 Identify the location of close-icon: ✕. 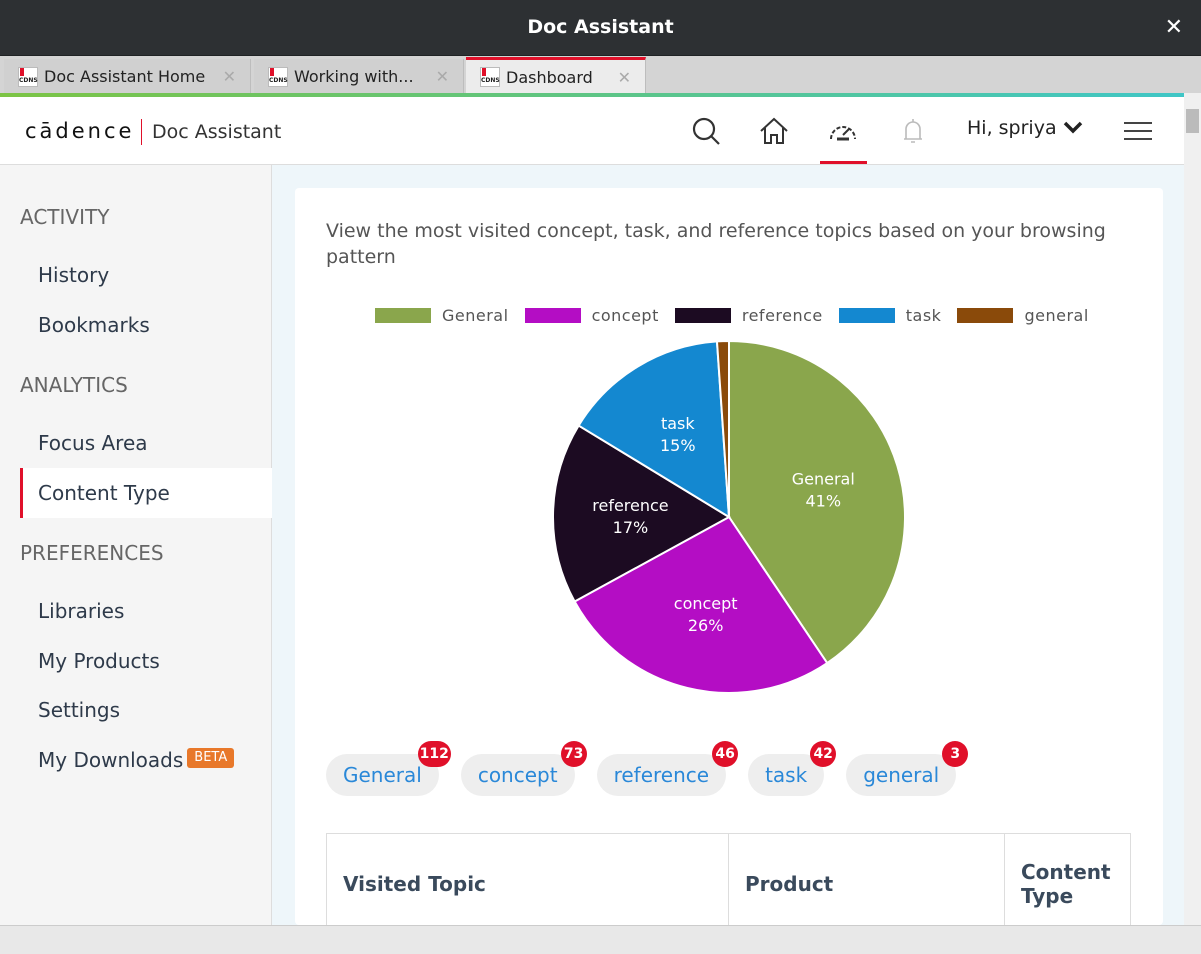
(1174, 27).